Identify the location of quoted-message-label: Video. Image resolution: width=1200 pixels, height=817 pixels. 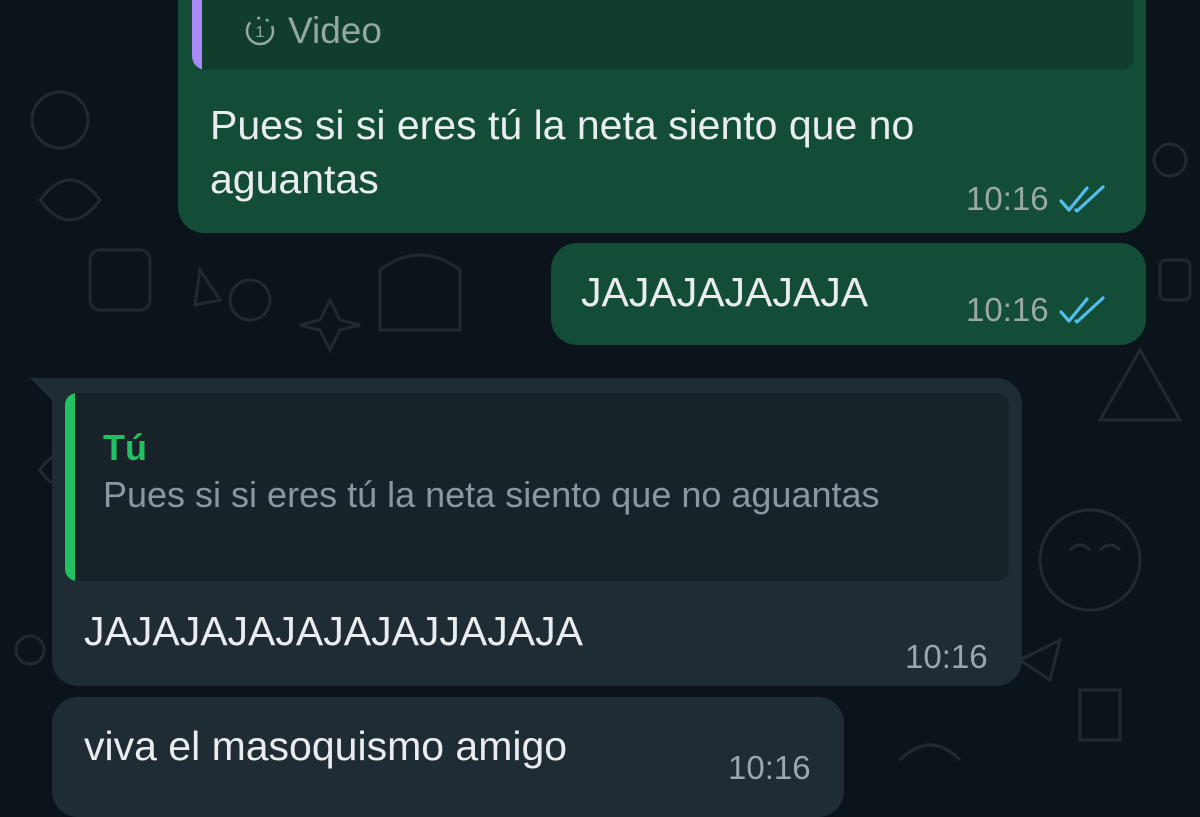
(335, 30).